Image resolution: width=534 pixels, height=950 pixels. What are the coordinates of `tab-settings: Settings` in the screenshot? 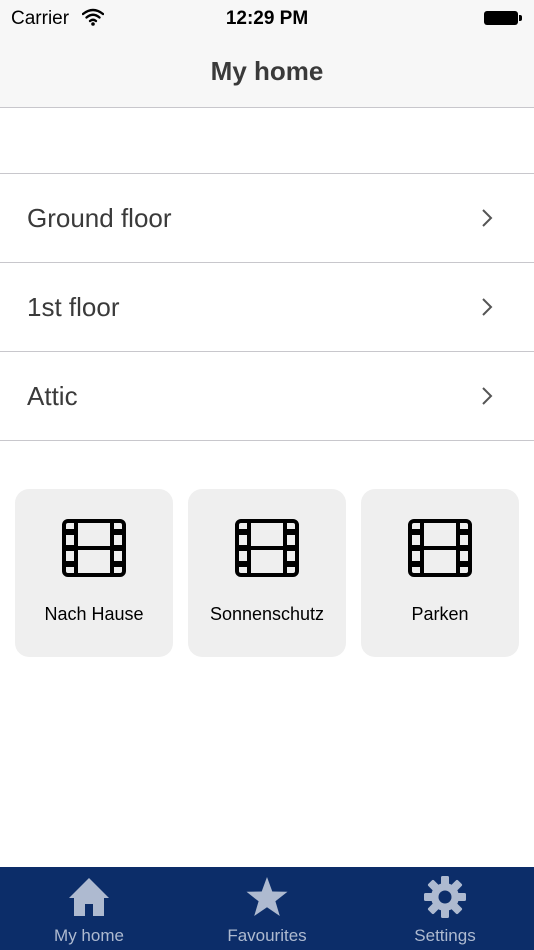 It's located at (445, 908).